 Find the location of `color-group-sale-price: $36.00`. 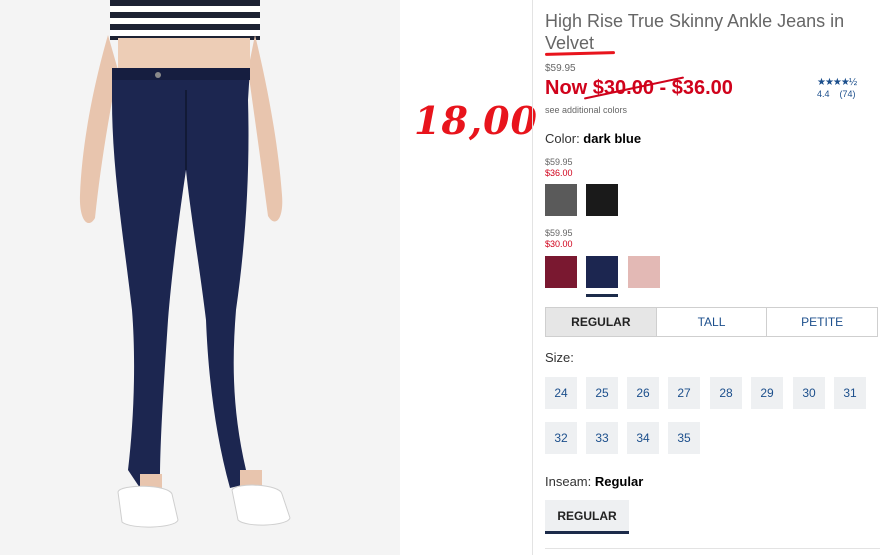

color-group-sale-price: $36.00 is located at coordinates (559, 173).